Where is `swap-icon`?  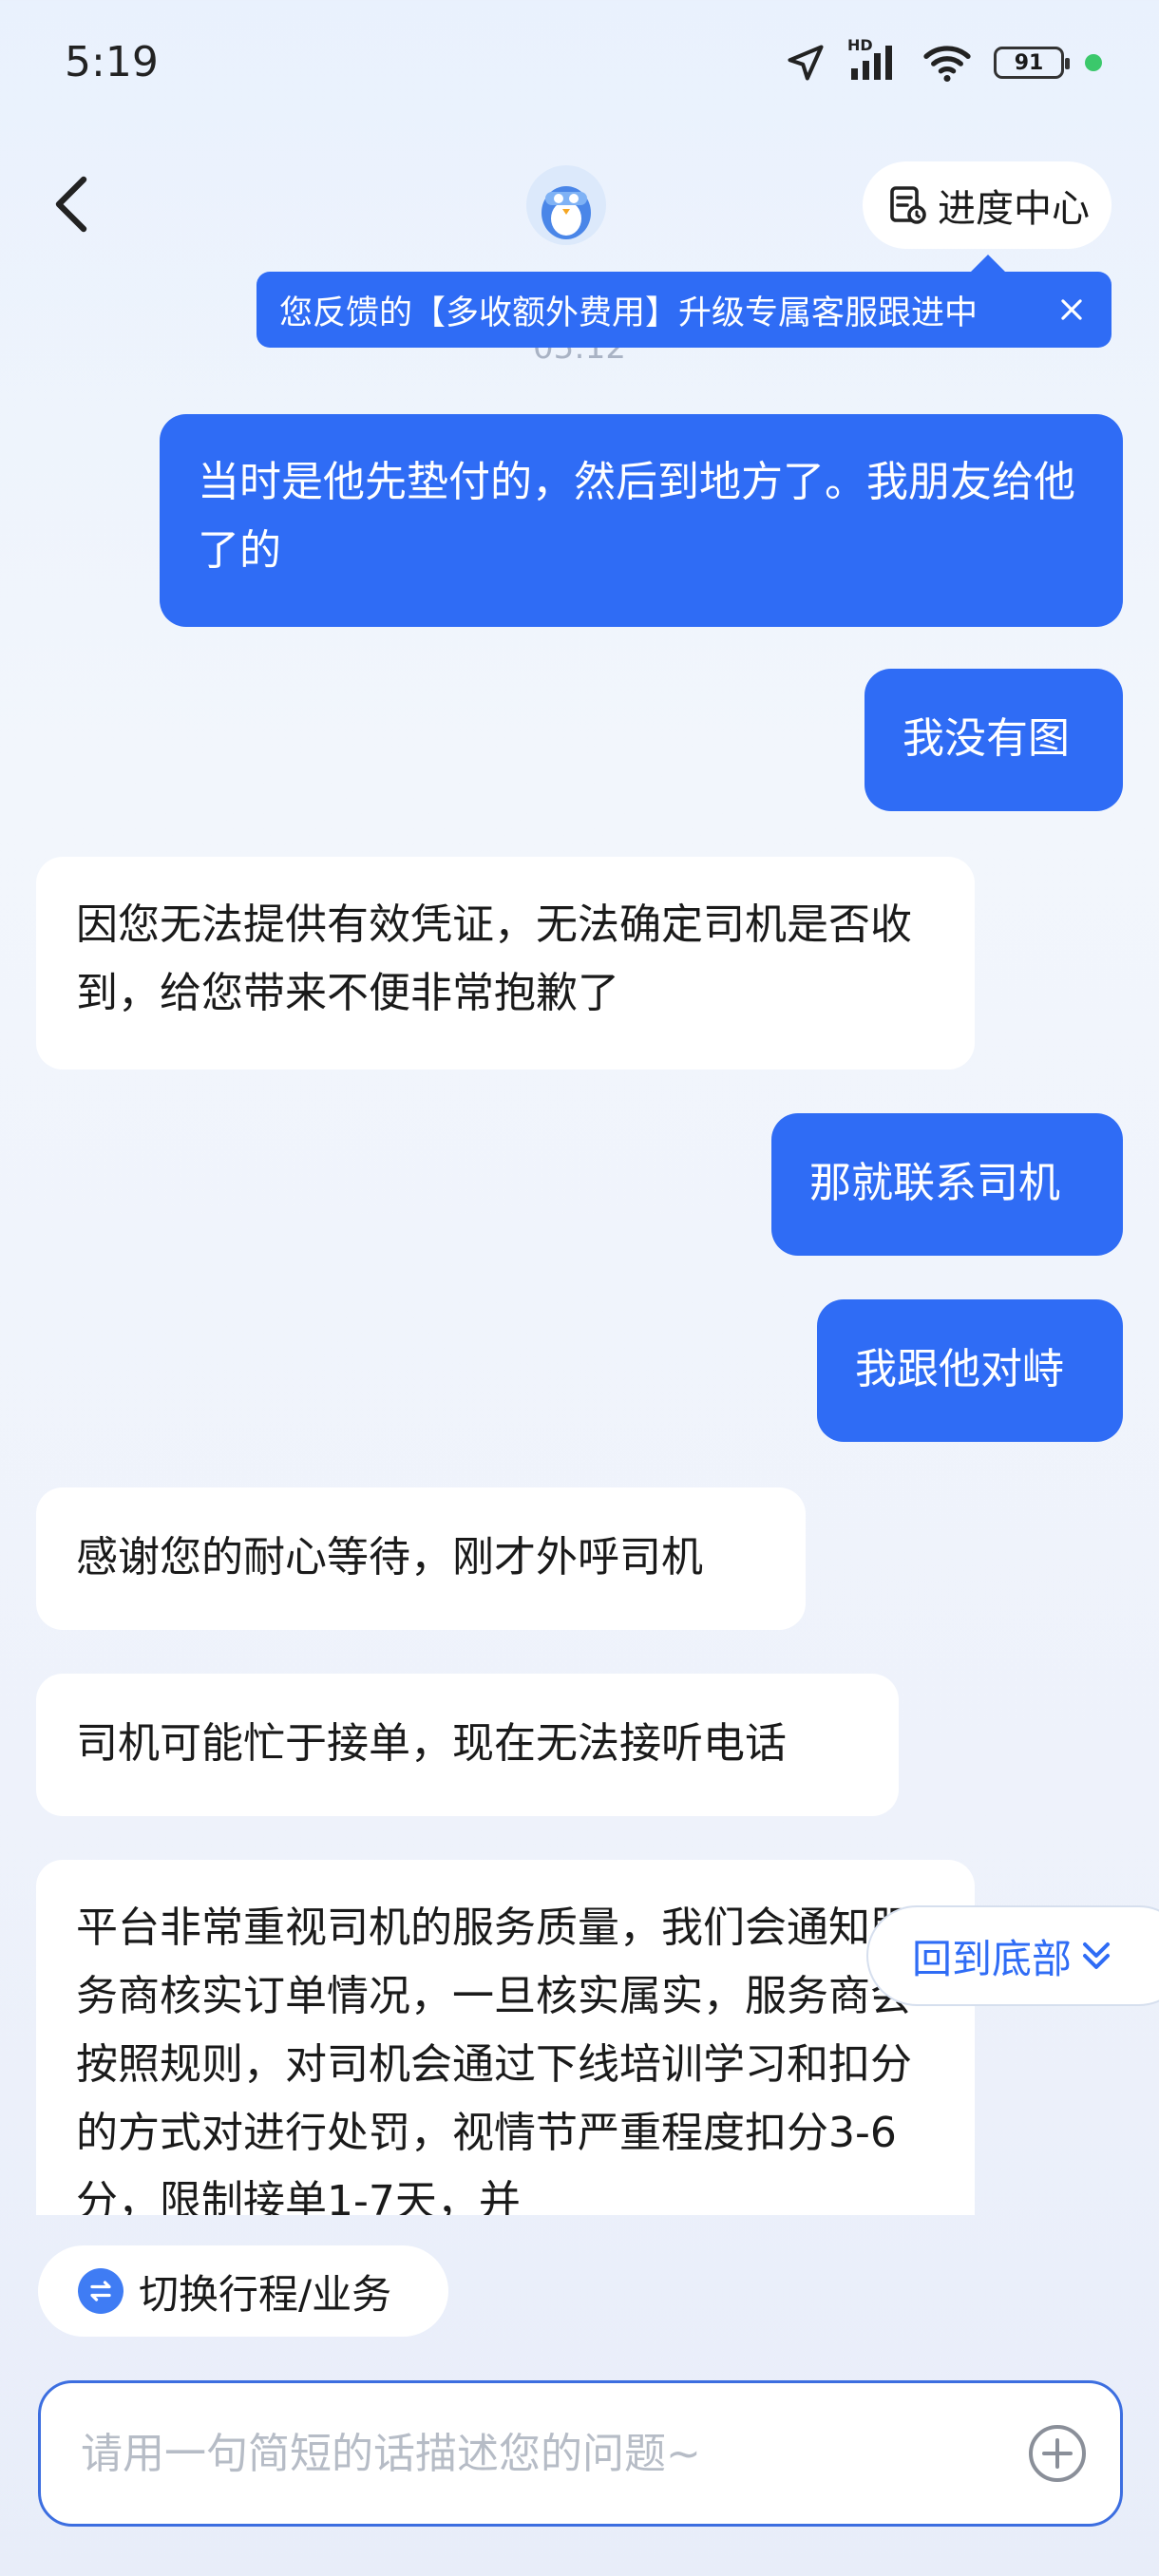
swap-icon is located at coordinates (101, 2291).